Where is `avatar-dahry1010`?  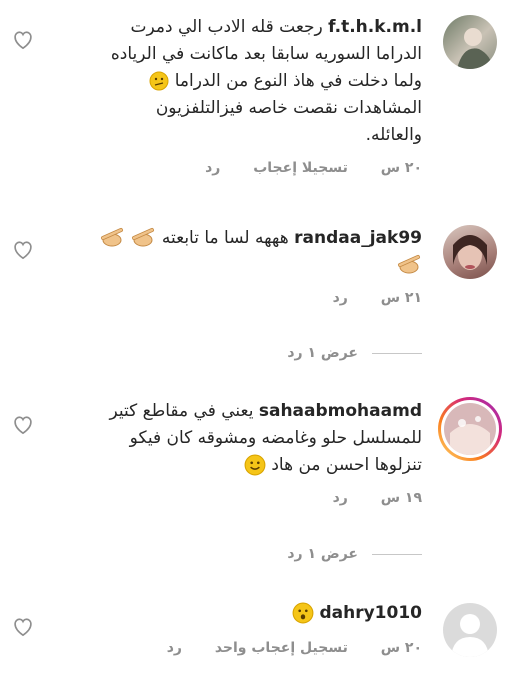 avatar-dahry1010 is located at coordinates (470, 630).